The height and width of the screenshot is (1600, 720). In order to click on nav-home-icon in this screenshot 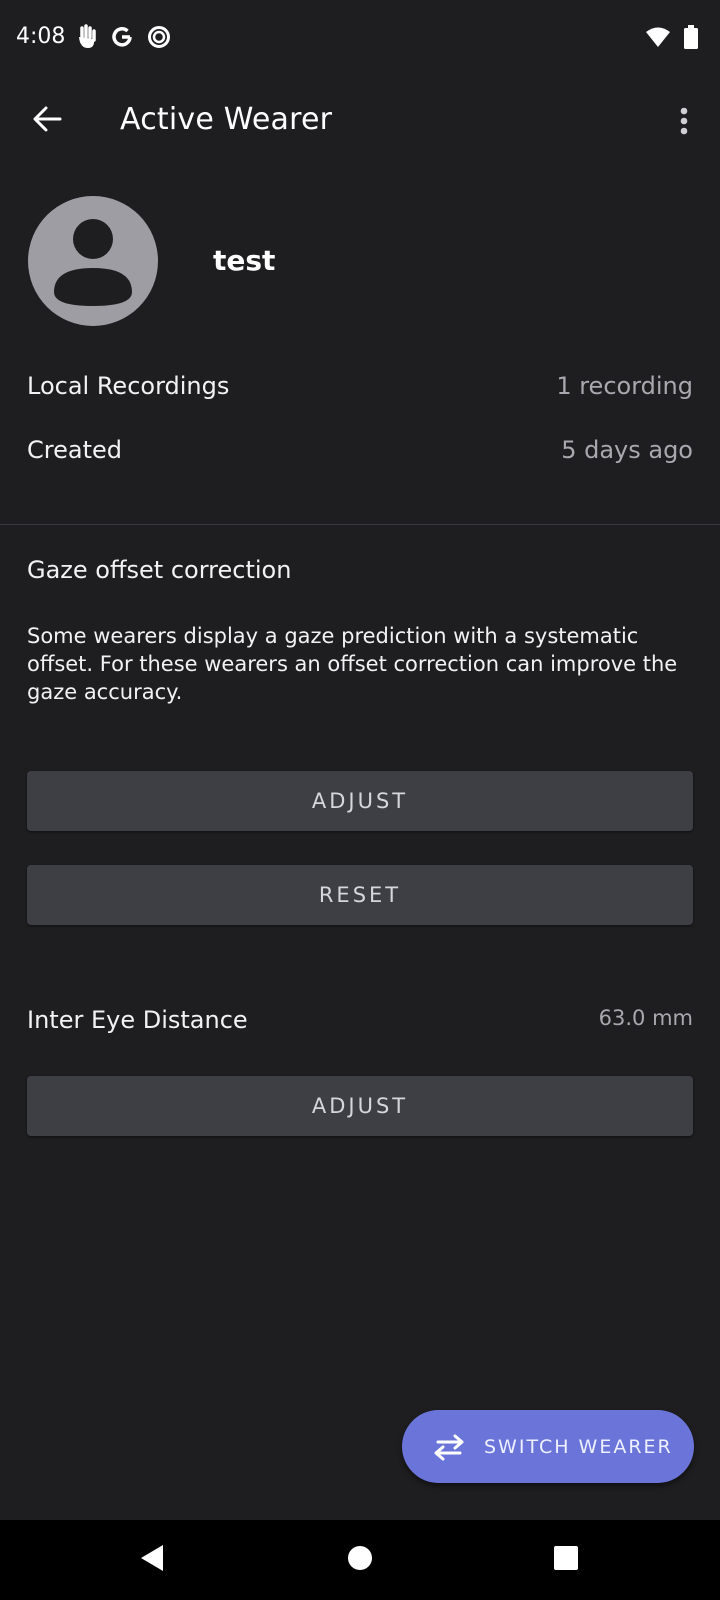, I will do `click(360, 1560)`.